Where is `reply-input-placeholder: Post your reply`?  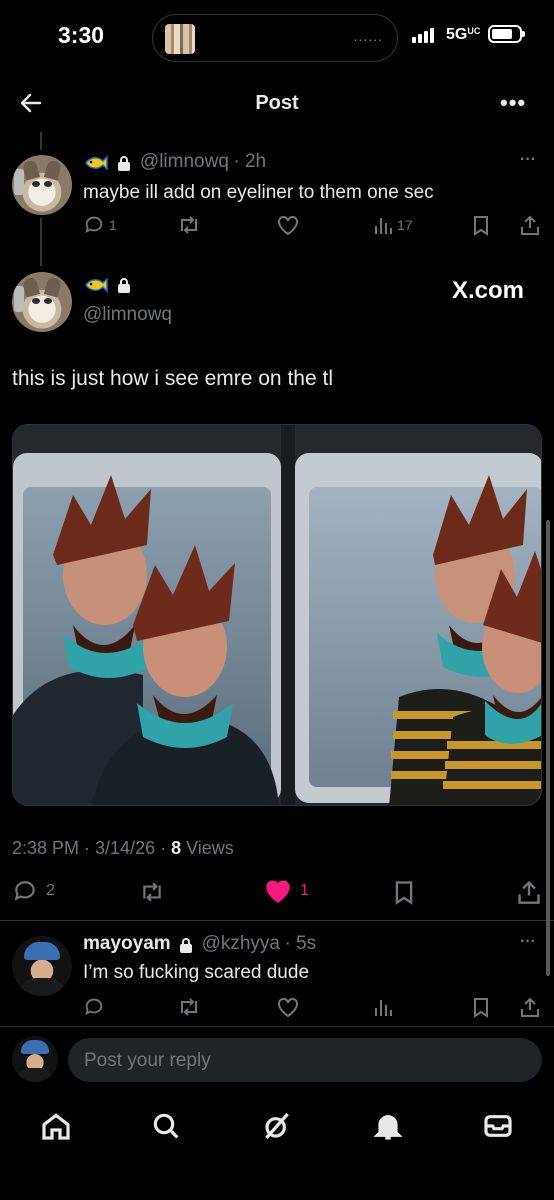 reply-input-placeholder: Post your reply is located at coordinates (147, 1060).